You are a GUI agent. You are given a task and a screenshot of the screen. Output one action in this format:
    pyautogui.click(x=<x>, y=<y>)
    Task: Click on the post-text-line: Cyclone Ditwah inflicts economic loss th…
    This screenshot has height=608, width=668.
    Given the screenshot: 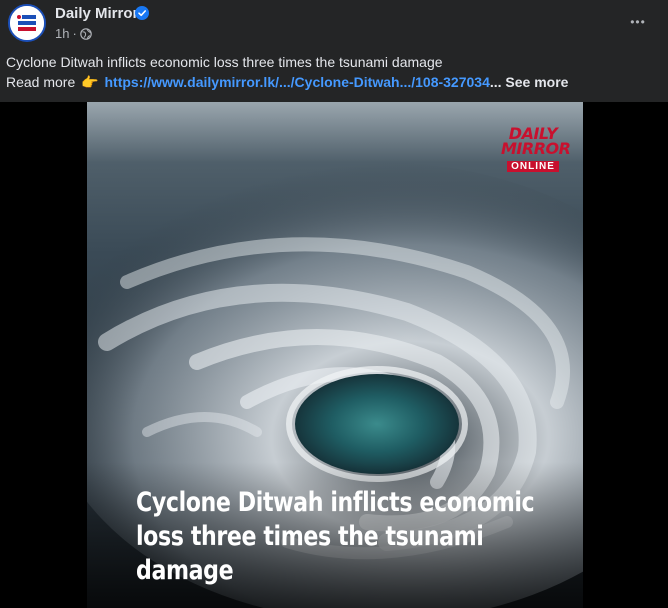 What is the action you would take?
    pyautogui.click(x=224, y=62)
    